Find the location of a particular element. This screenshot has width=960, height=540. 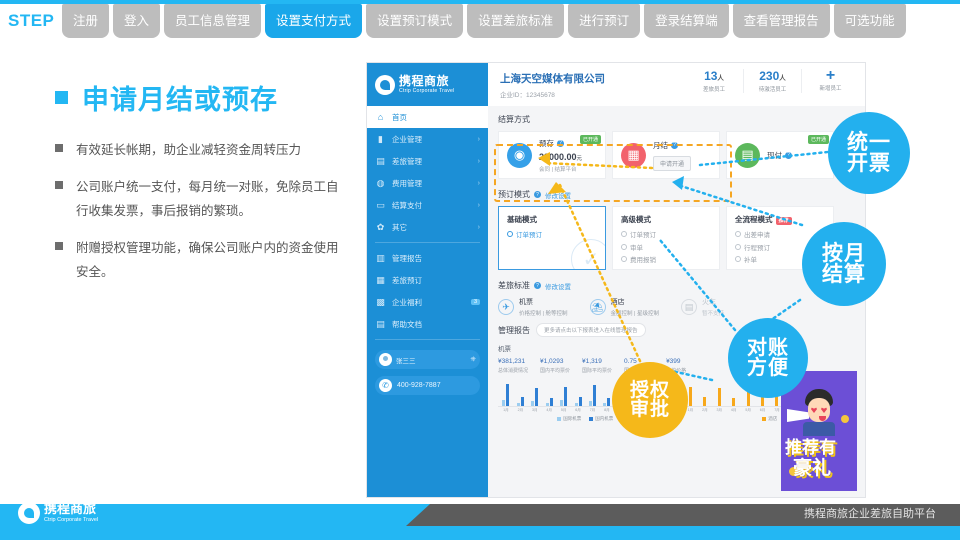

bullet-square-icon is located at coordinates (59, 246).